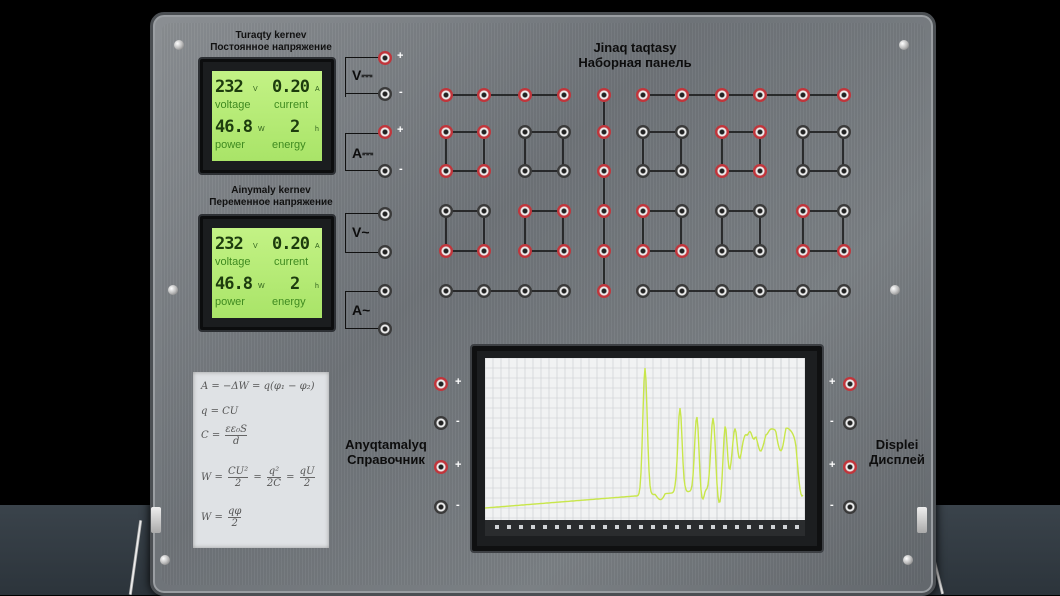  Describe the element at coordinates (361, 310) in the screenshot. I see `ac-current-symbol: A~` at that location.